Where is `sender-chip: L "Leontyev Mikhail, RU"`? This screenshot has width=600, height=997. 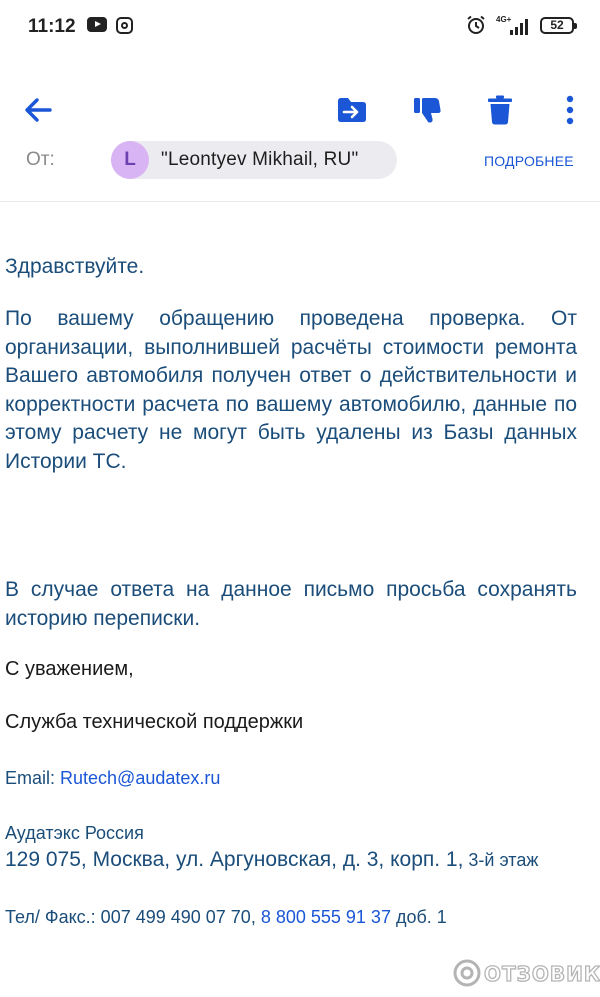
sender-chip: L "Leontyev Mikhail, RU" is located at coordinates (254, 160).